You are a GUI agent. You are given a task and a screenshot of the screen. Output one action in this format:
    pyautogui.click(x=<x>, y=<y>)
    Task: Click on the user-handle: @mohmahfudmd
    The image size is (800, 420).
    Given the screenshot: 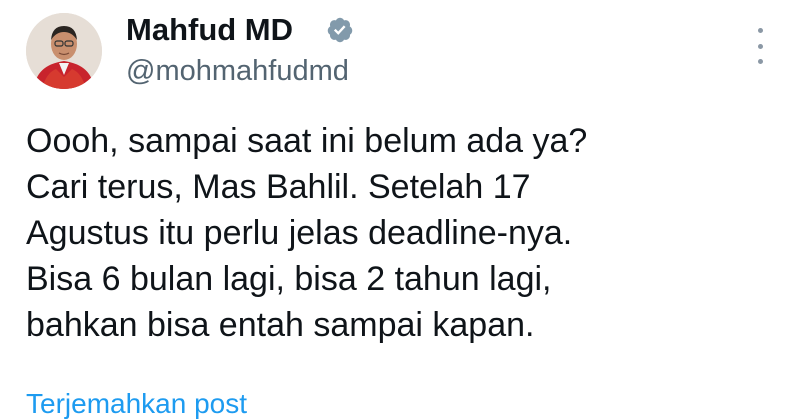 What is the action you would take?
    pyautogui.click(x=237, y=71)
    